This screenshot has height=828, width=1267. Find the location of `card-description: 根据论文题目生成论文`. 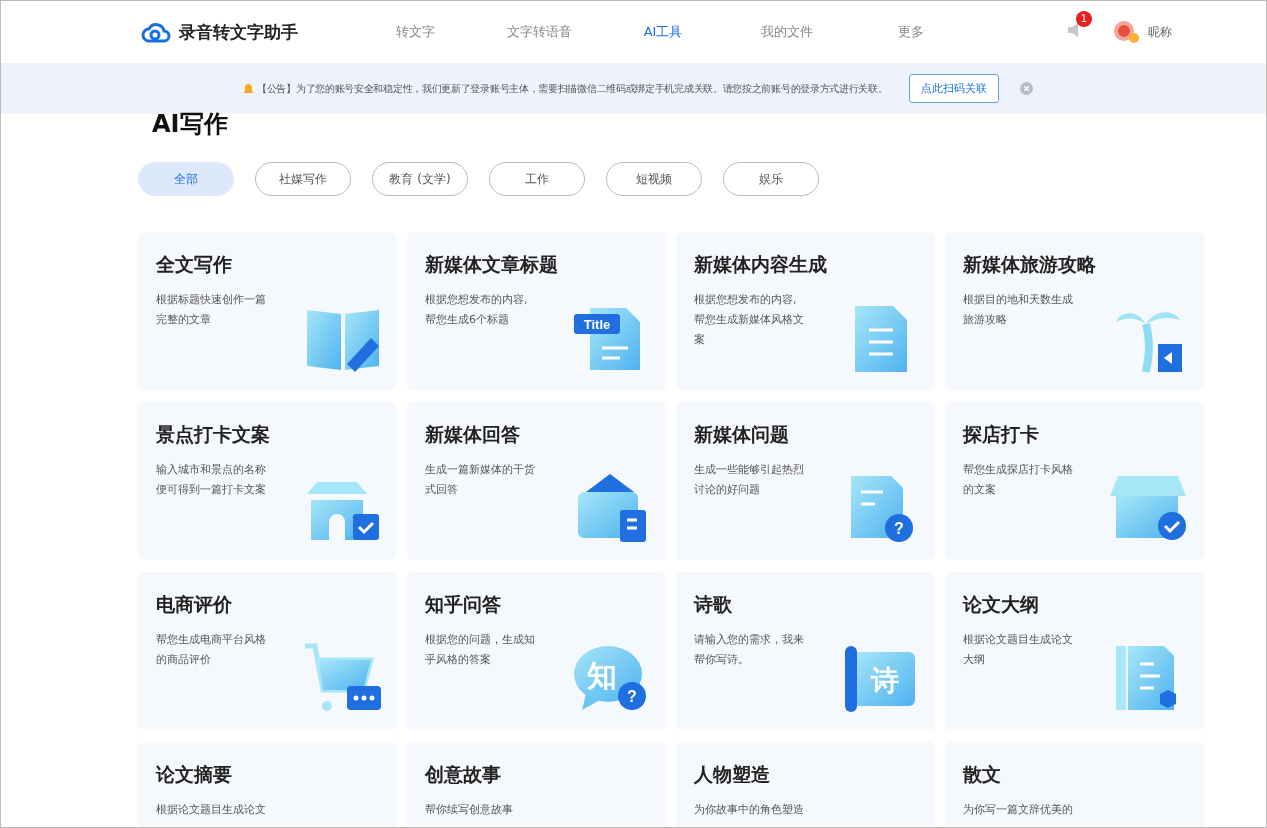

card-description: 根据论文题目生成论文 is located at coordinates (211, 810).